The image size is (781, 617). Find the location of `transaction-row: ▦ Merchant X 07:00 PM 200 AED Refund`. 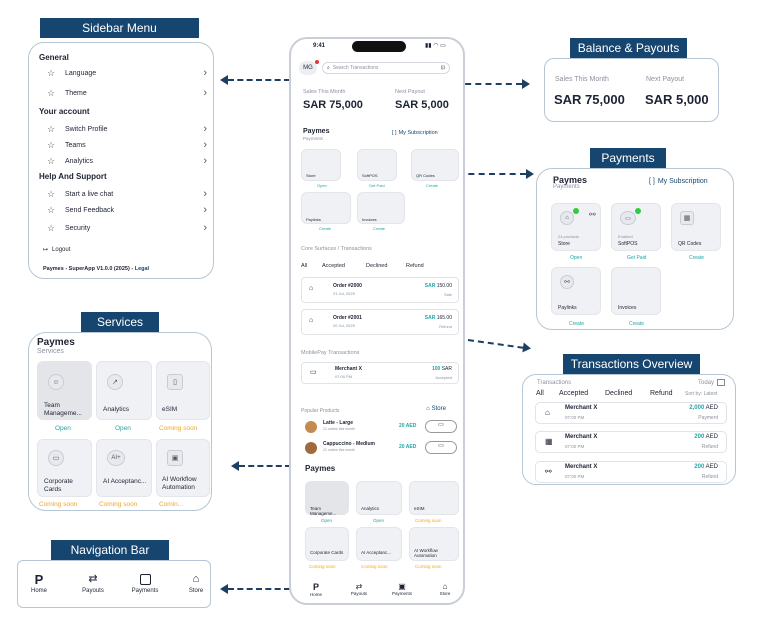

transaction-row: ▦ Merchant X 07:00 PM 200 AED Refund is located at coordinates (631, 442).